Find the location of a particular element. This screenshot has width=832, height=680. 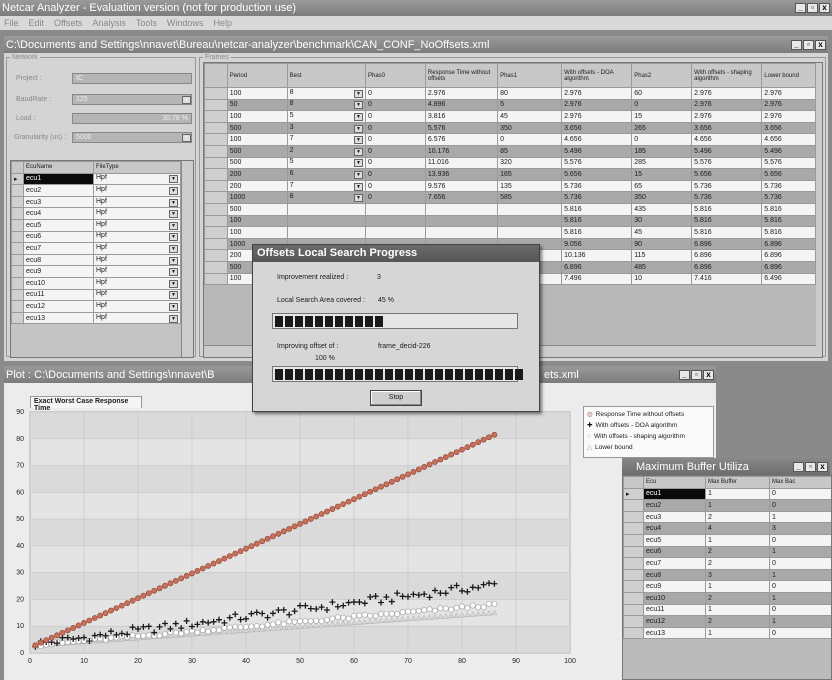

table-row: ecu5 Hpf ▼ is located at coordinates (96, 225).